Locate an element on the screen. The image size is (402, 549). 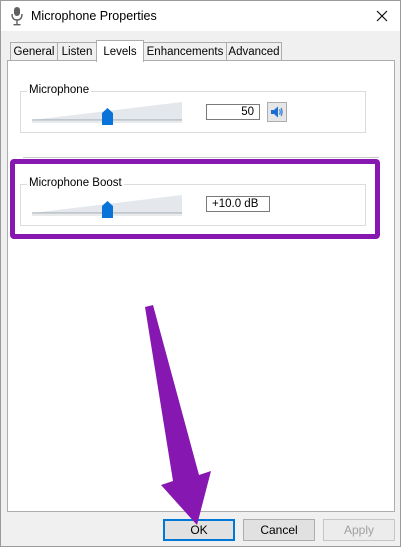
apply-button: Apply is located at coordinates (359, 530).